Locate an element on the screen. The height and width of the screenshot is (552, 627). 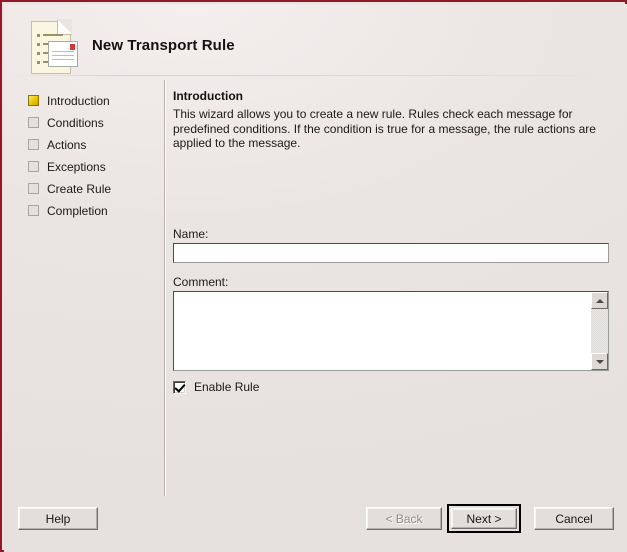
wizard-footer: Help < Back Next > Cancel is located at coordinates (315, 524).